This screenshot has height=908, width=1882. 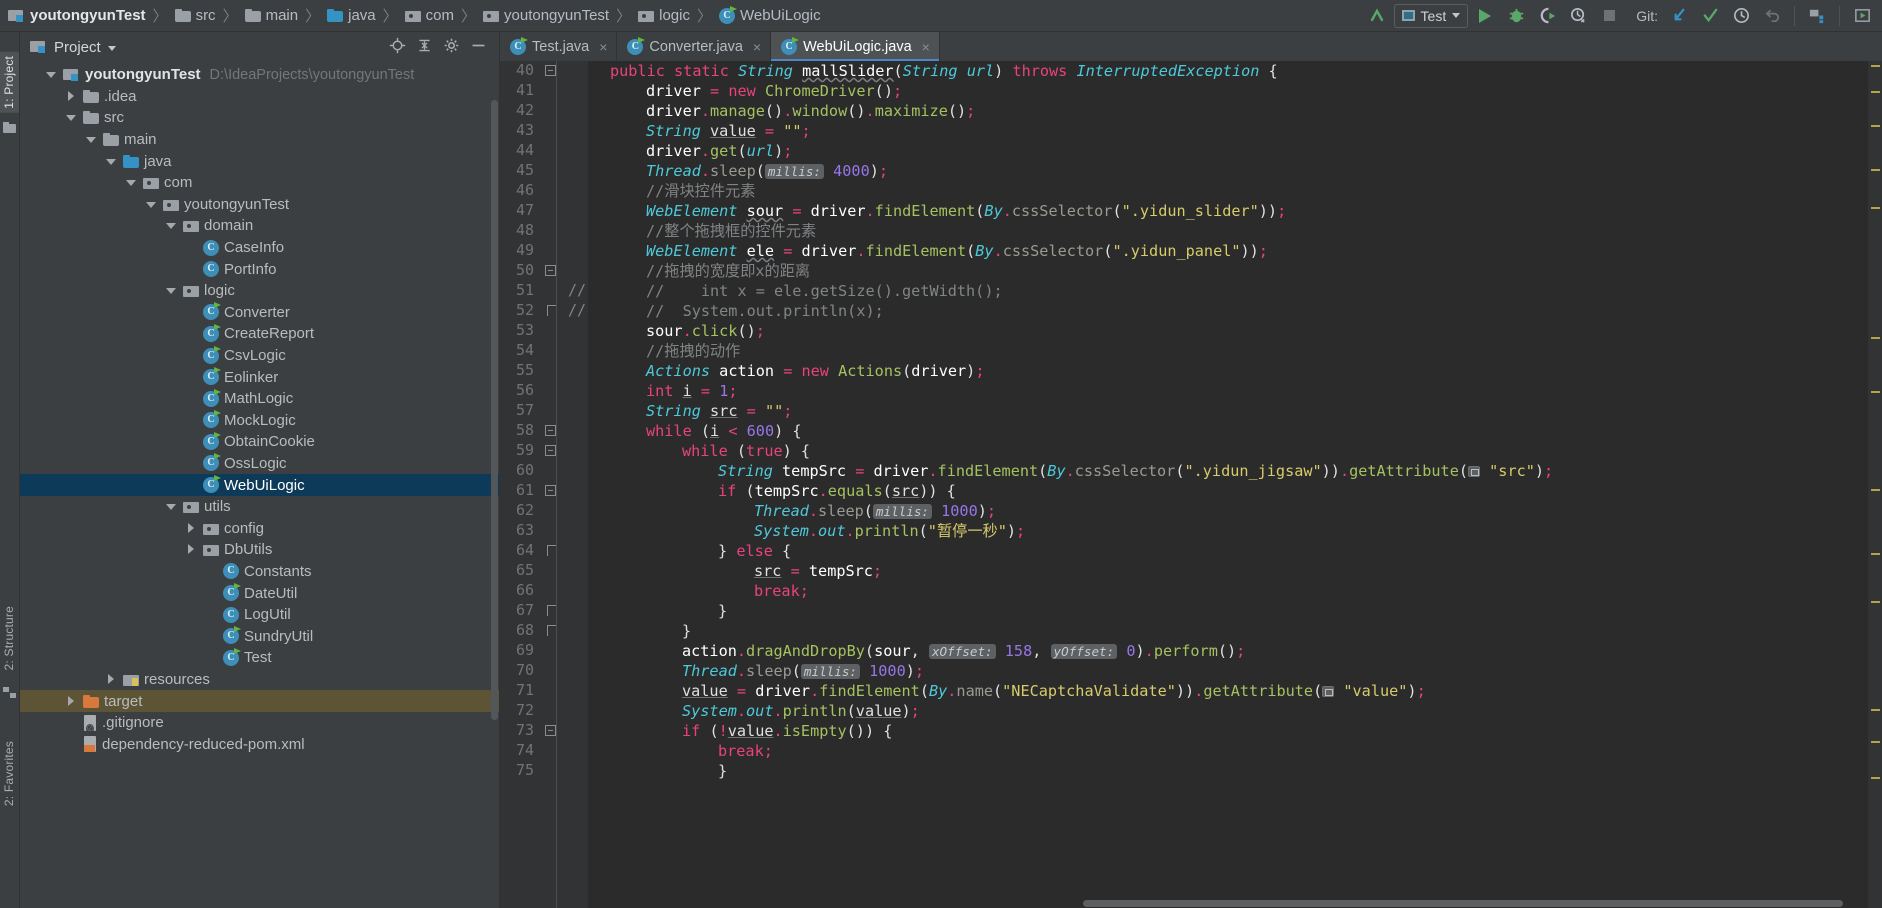 I want to click on breadcrumb-item-youtongyuntest: youtongyunTest, so click(x=546, y=15).